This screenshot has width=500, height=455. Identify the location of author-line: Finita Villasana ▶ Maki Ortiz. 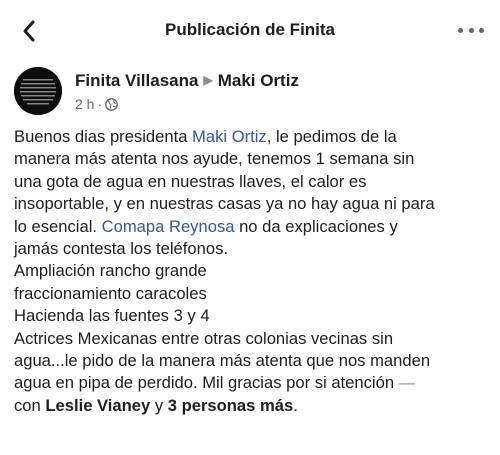
(187, 81).